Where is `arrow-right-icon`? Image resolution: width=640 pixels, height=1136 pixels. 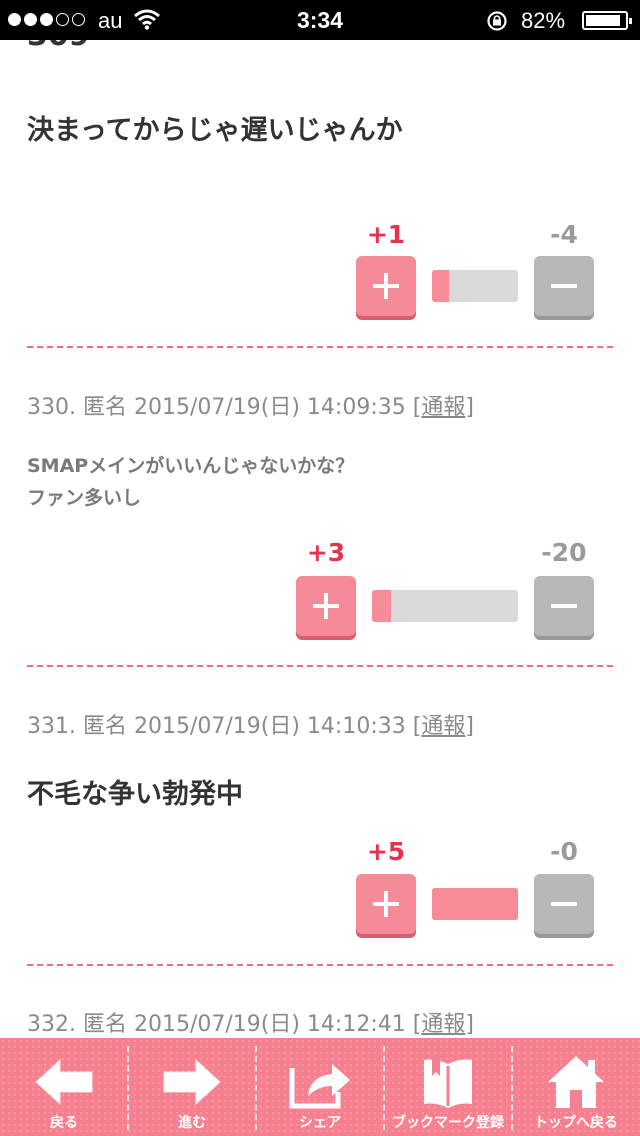 arrow-right-icon is located at coordinates (192, 1082).